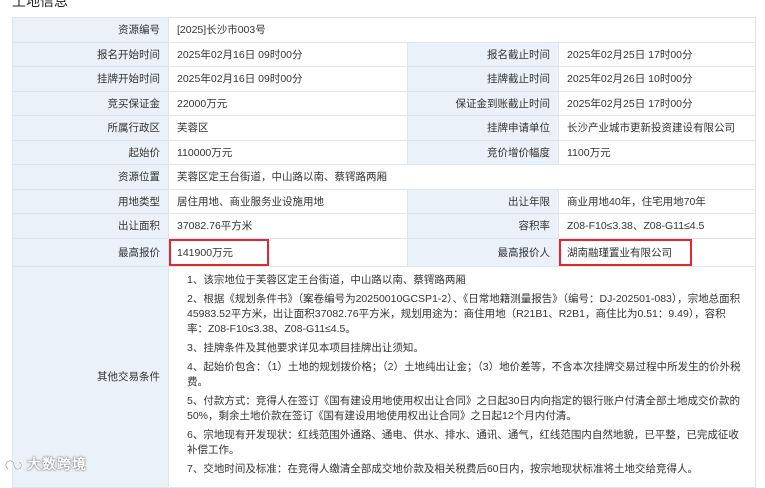 The height and width of the screenshot is (488, 765). Describe the element at coordinates (483, 152) in the screenshot. I see `increment-label: 竞价增价幅度` at that location.